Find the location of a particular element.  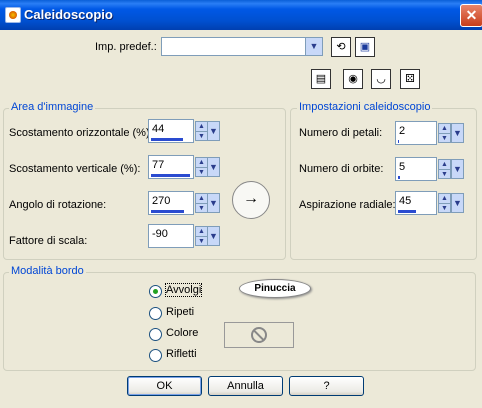

radio-wrap-label: Avvolgi is located at coordinates (183, 290).